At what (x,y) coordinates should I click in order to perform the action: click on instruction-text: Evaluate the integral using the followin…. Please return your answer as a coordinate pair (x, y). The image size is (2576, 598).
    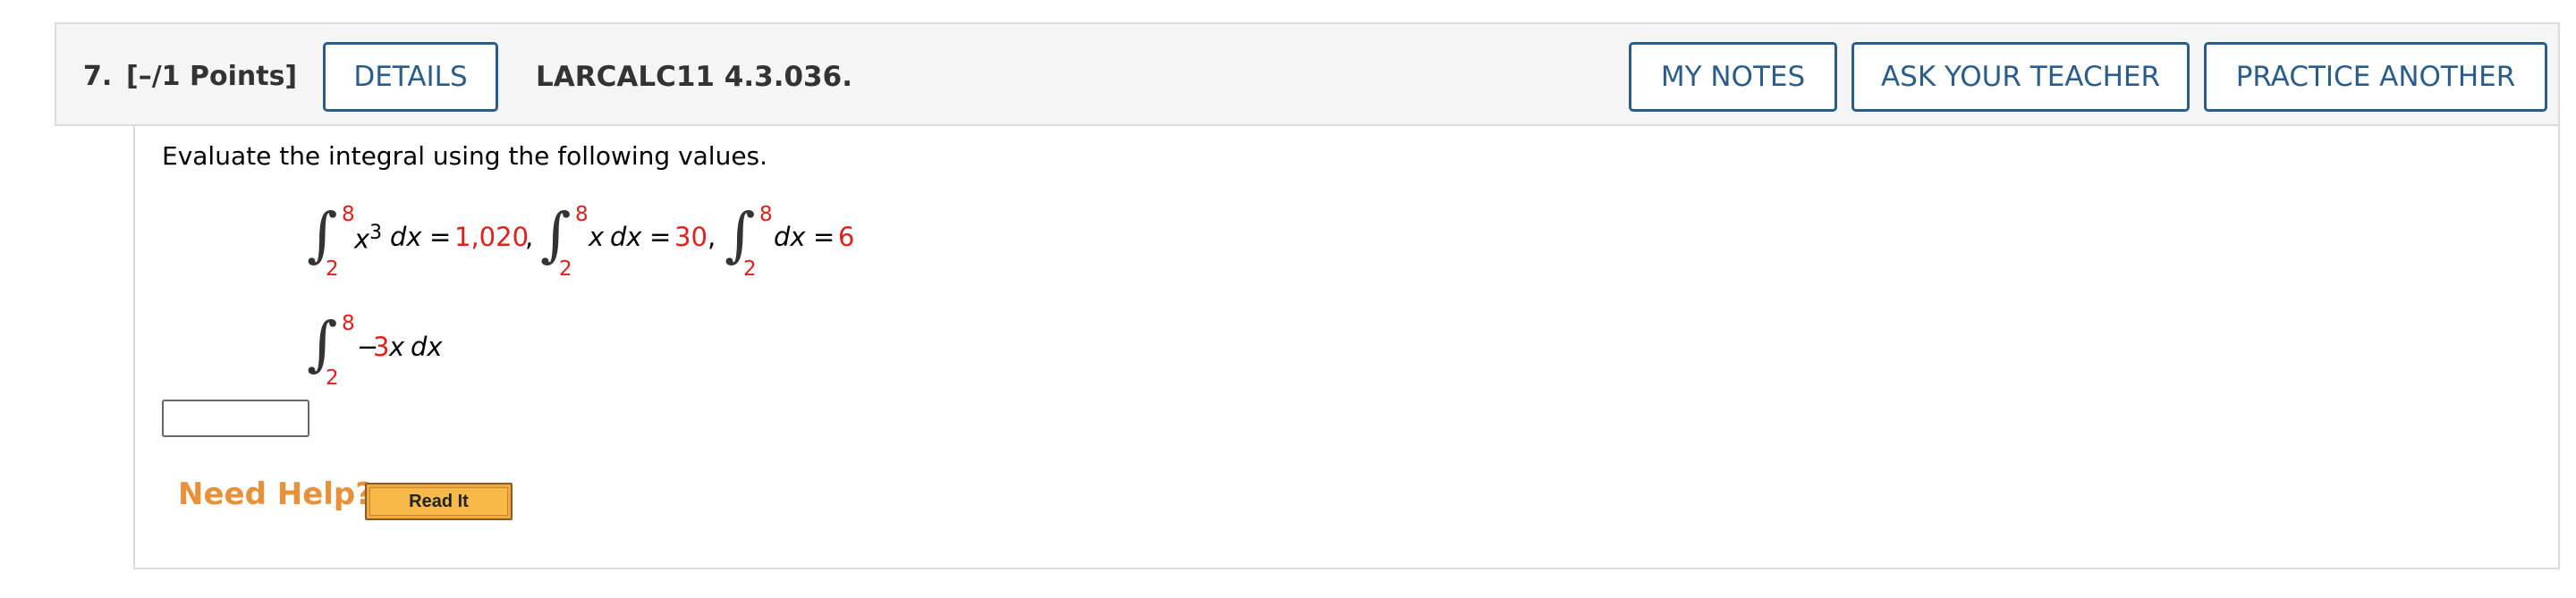
    Looking at the image, I should click on (465, 156).